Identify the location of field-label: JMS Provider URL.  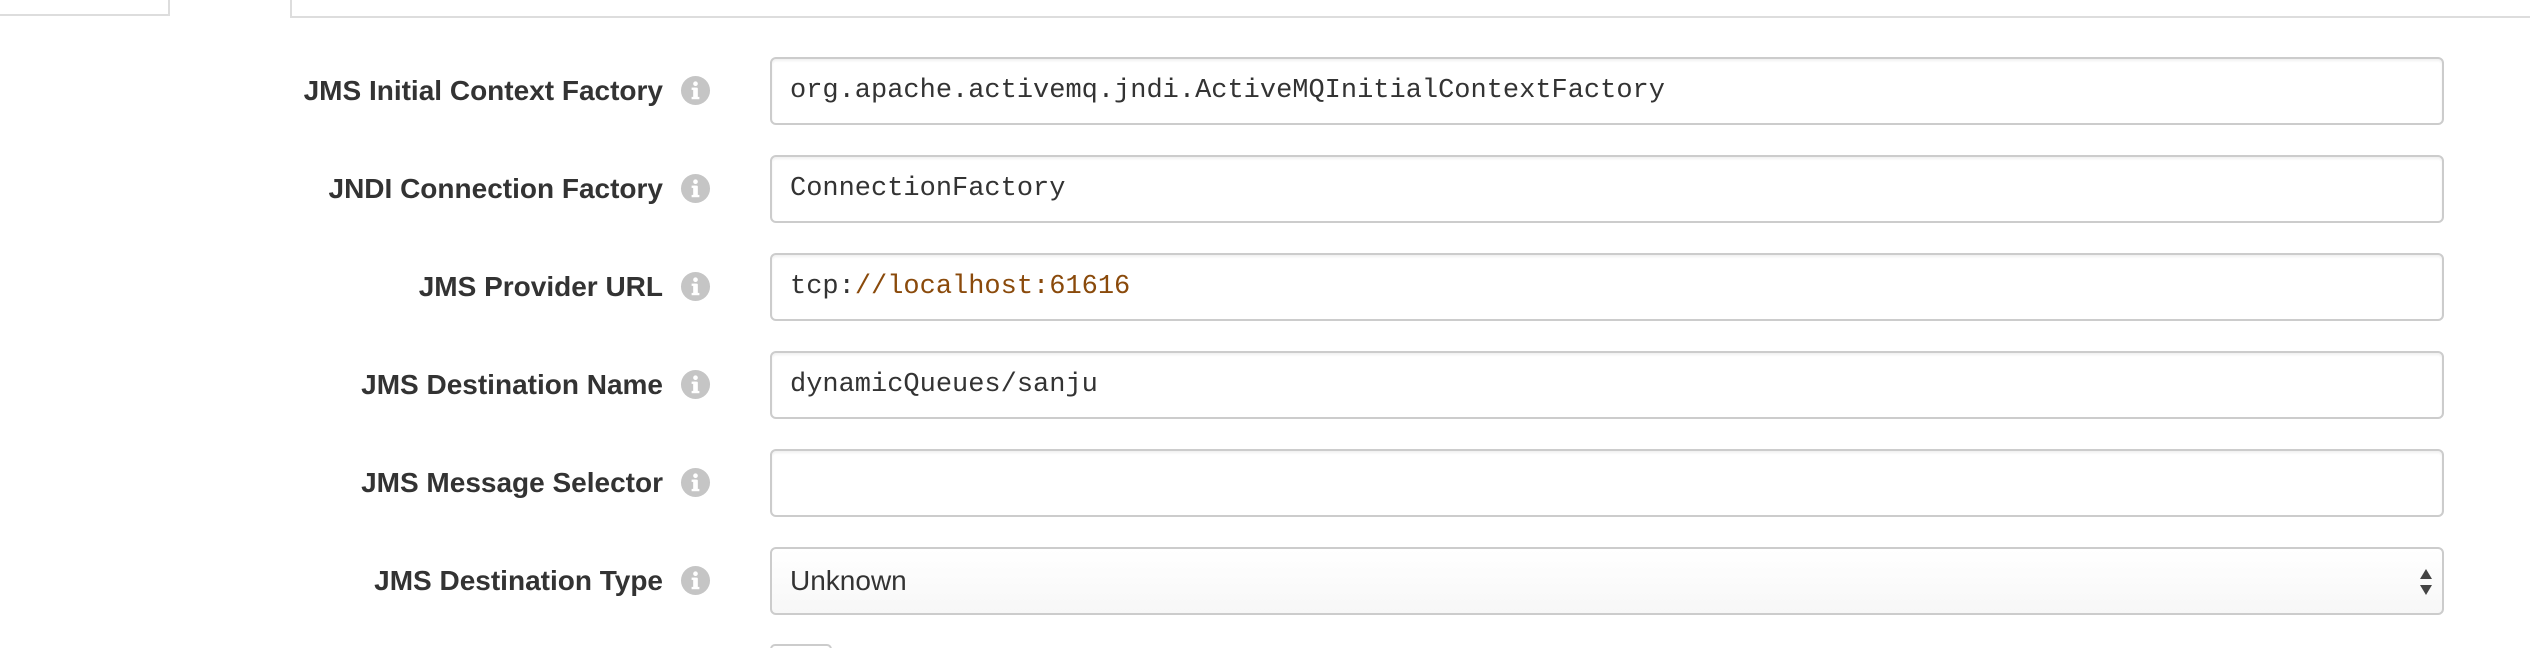
(540, 286).